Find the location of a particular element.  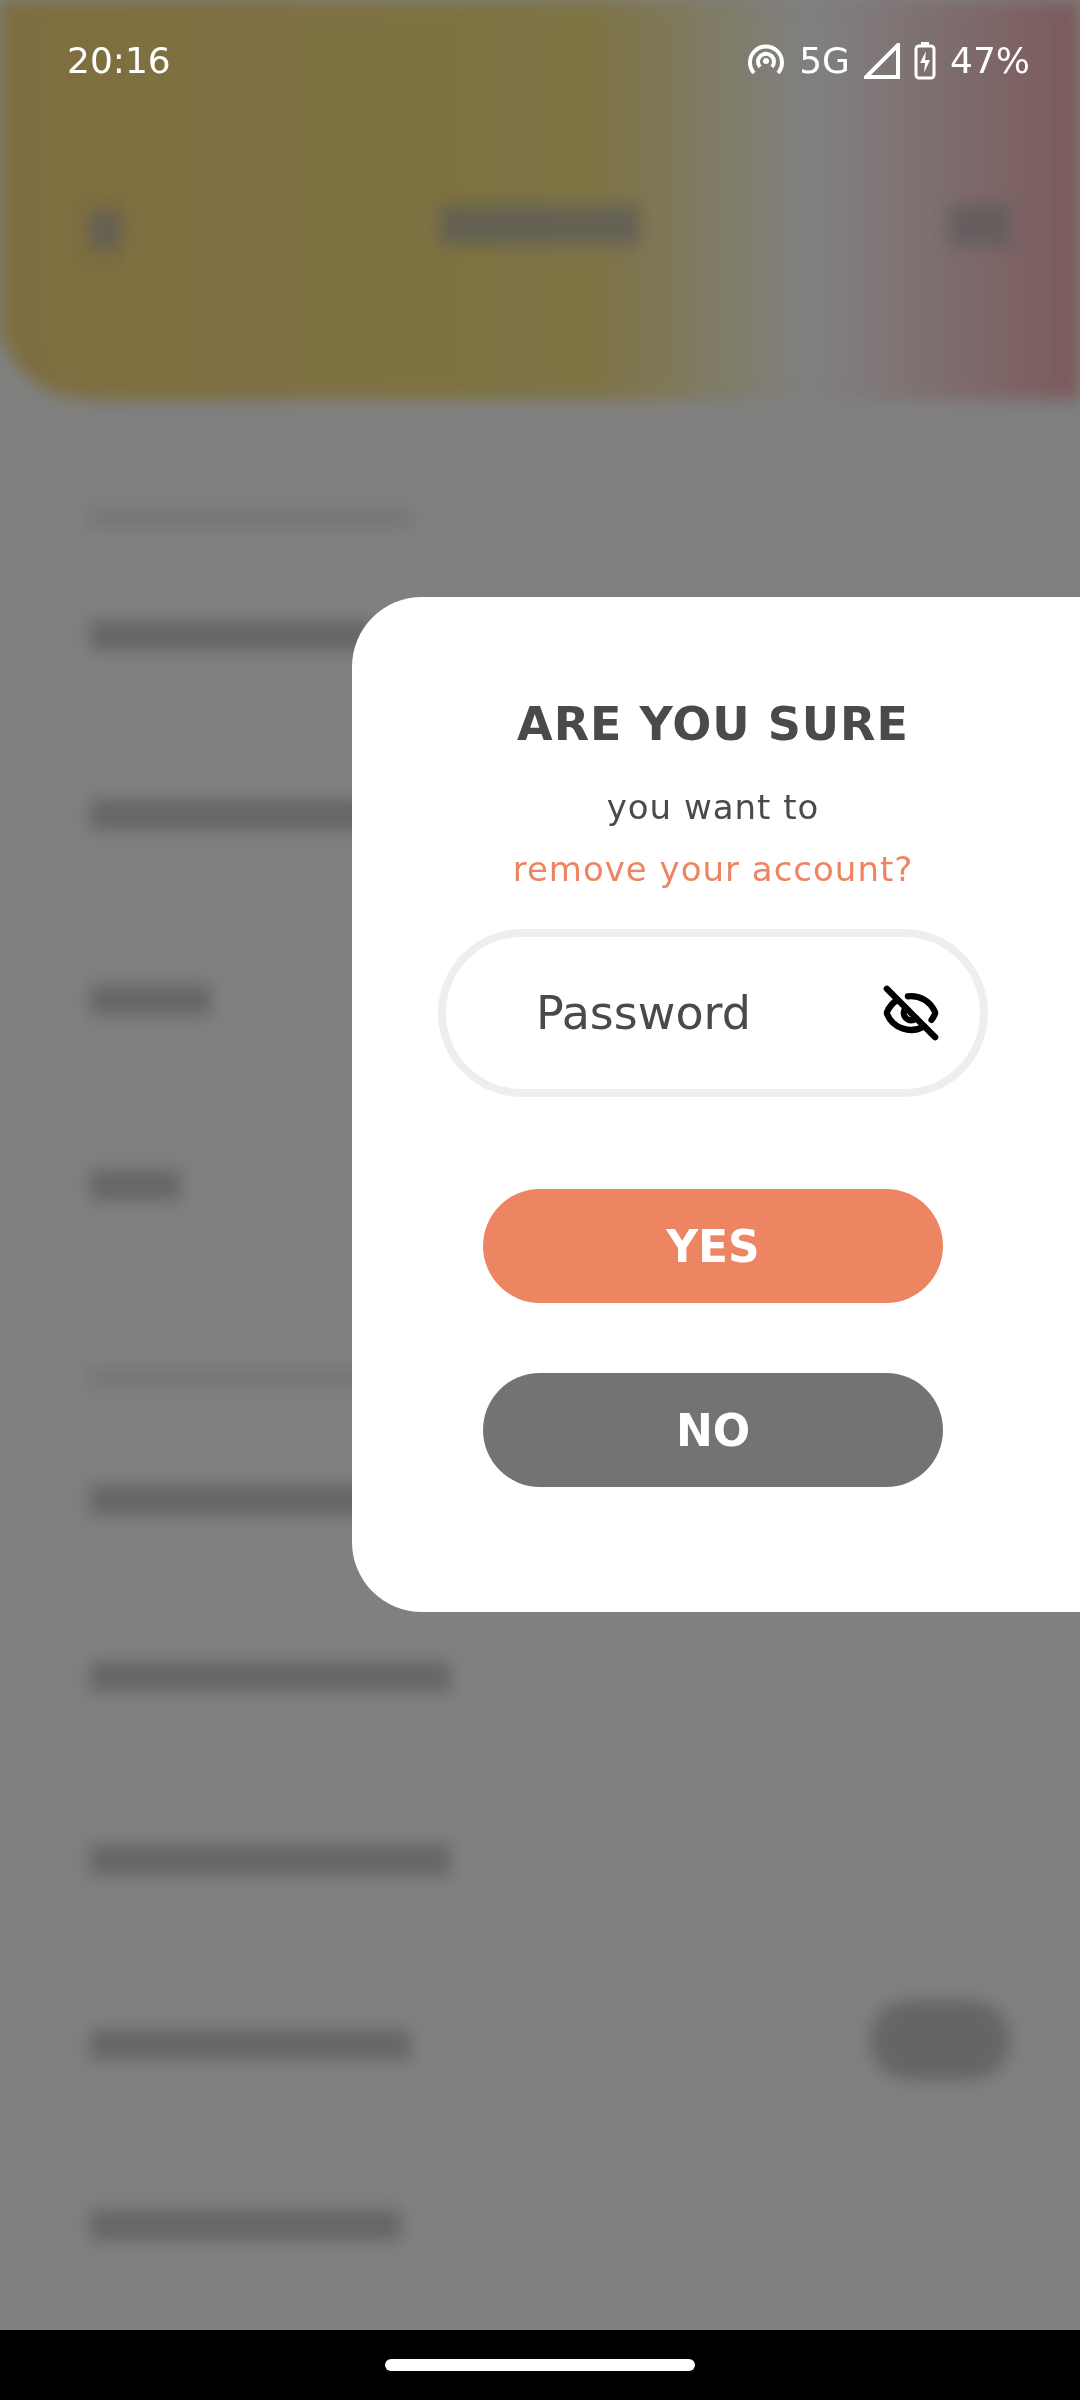

password-field: Password is located at coordinates (713, 1013).